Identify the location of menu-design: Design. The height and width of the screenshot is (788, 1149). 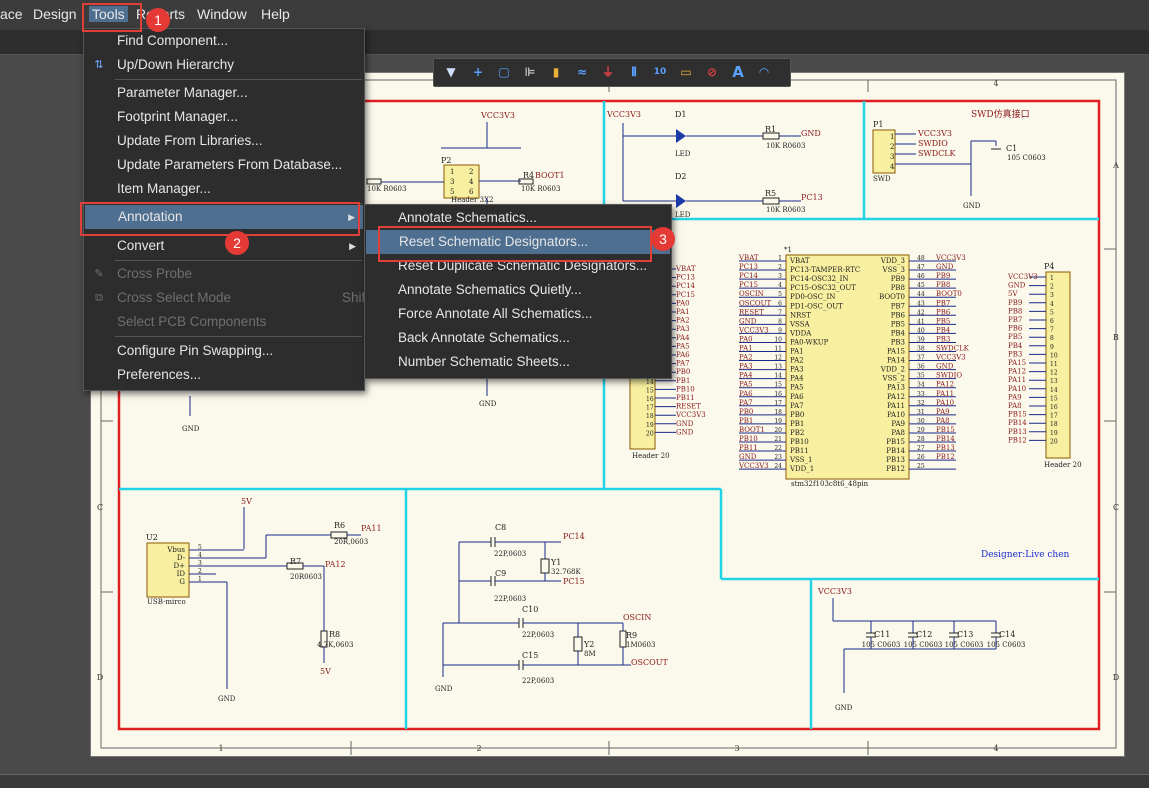
(55, 14).